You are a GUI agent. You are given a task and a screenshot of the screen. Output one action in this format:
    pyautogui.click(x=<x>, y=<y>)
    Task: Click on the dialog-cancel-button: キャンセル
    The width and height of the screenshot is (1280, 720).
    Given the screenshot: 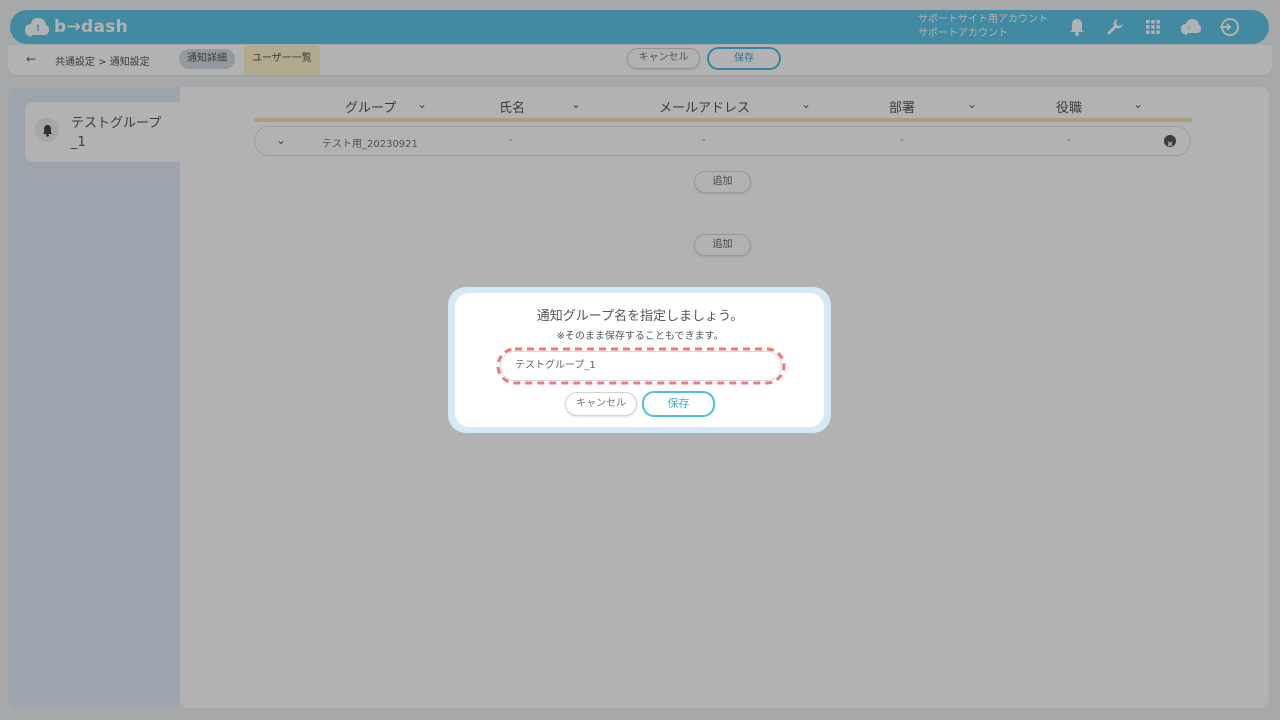 What is the action you would take?
    pyautogui.click(x=601, y=404)
    